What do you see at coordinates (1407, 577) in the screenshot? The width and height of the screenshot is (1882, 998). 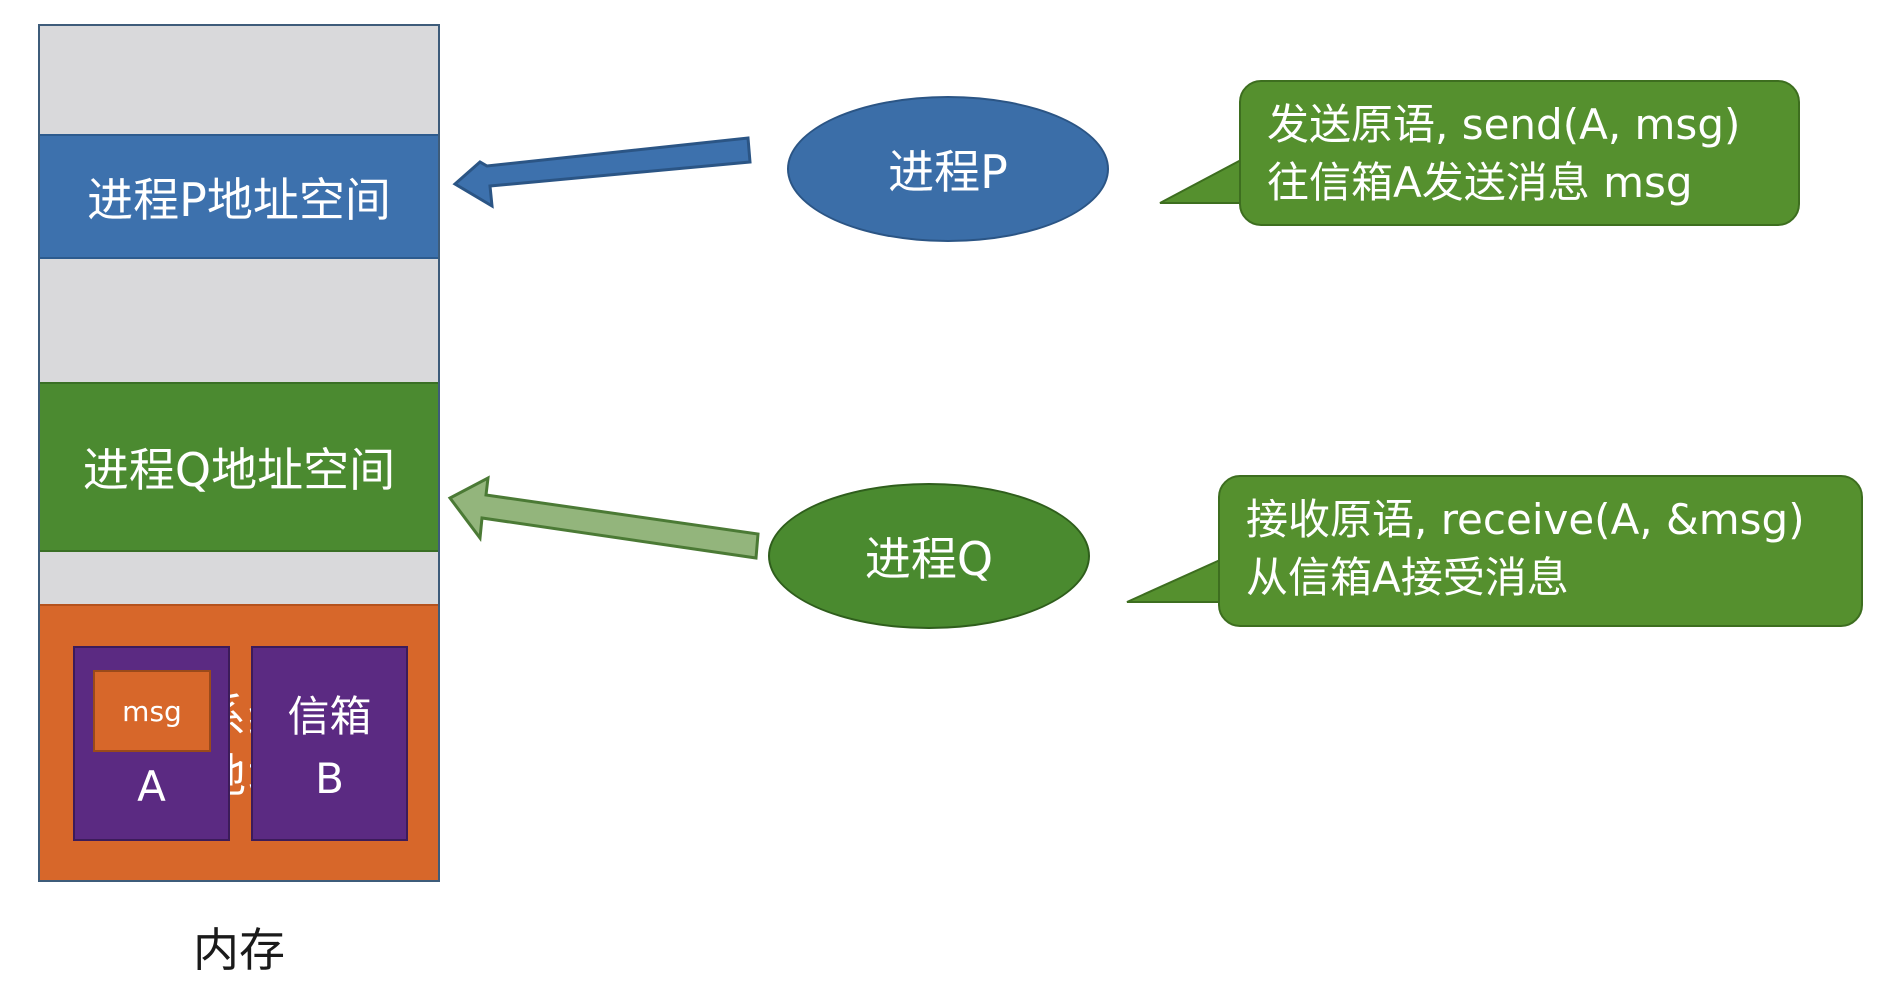 I see `receive-callout-line2: 从信箱A接受消息` at bounding box center [1407, 577].